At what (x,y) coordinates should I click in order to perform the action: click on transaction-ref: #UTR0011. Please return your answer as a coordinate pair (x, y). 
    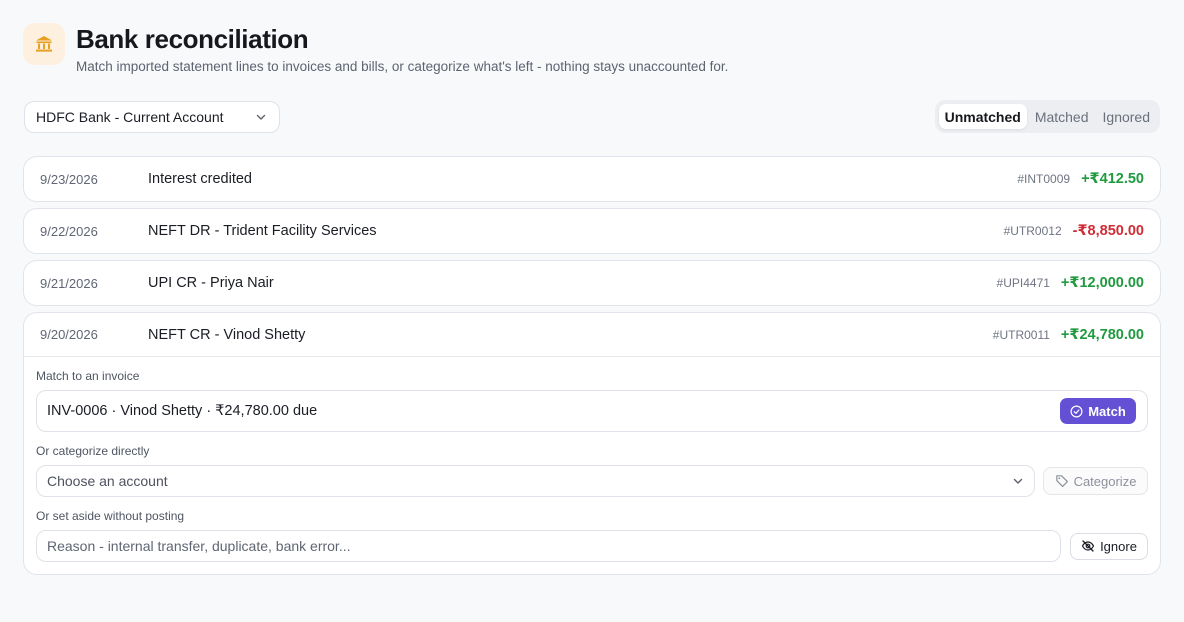
    Looking at the image, I should click on (1021, 334).